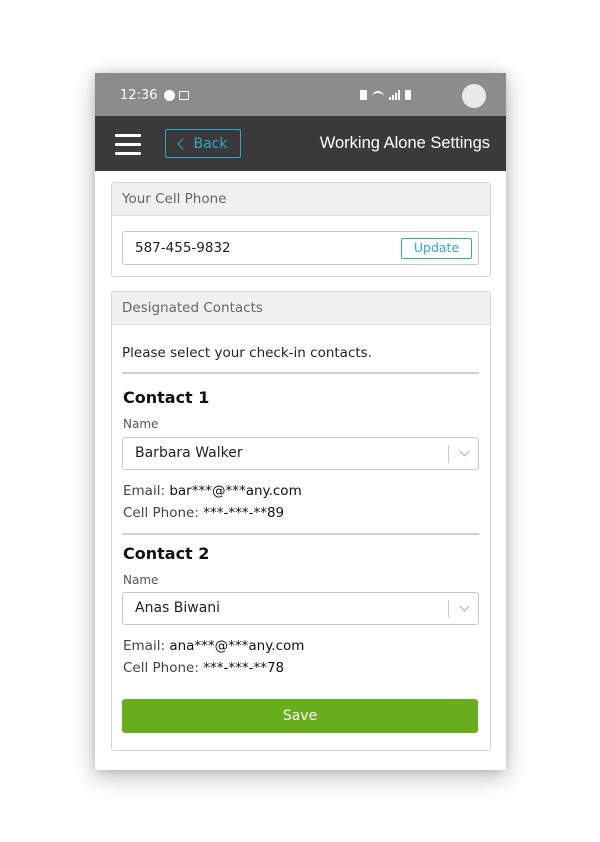 The image size is (600, 842). What do you see at coordinates (300, 716) in the screenshot?
I see `save-button: Save` at bounding box center [300, 716].